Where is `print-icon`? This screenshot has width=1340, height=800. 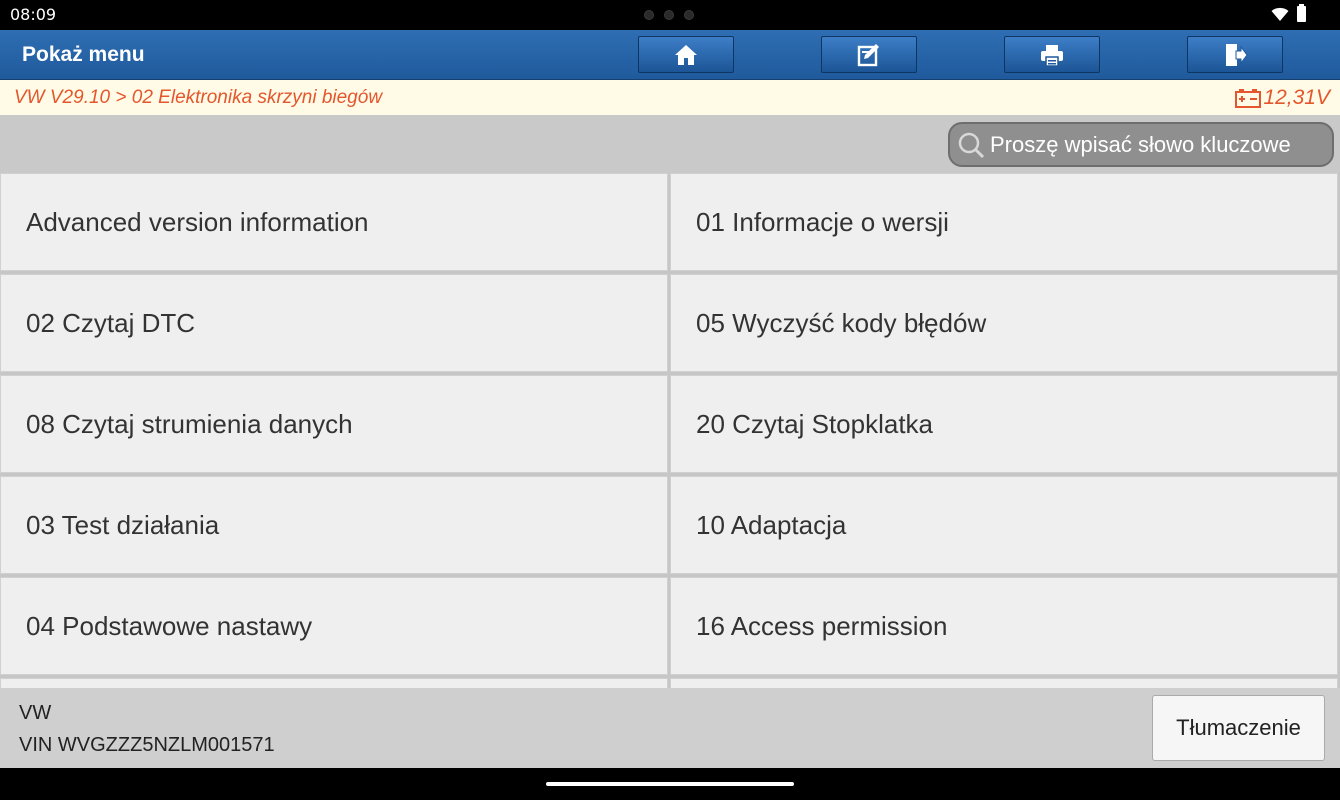 print-icon is located at coordinates (1052, 55).